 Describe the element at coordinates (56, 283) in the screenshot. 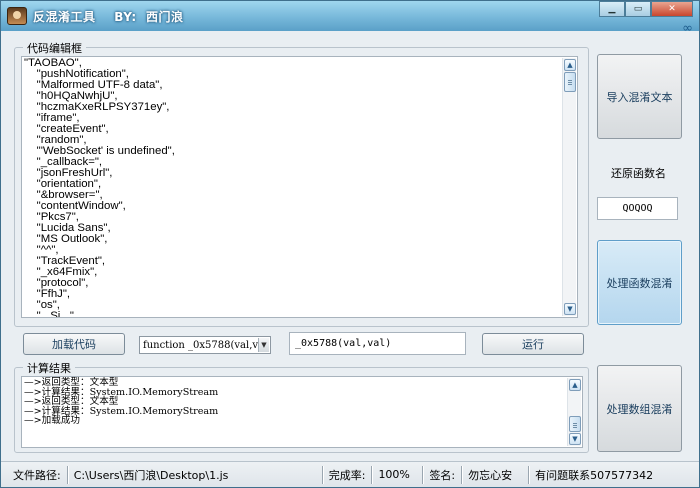

I see `code-line: "protocol",` at that location.